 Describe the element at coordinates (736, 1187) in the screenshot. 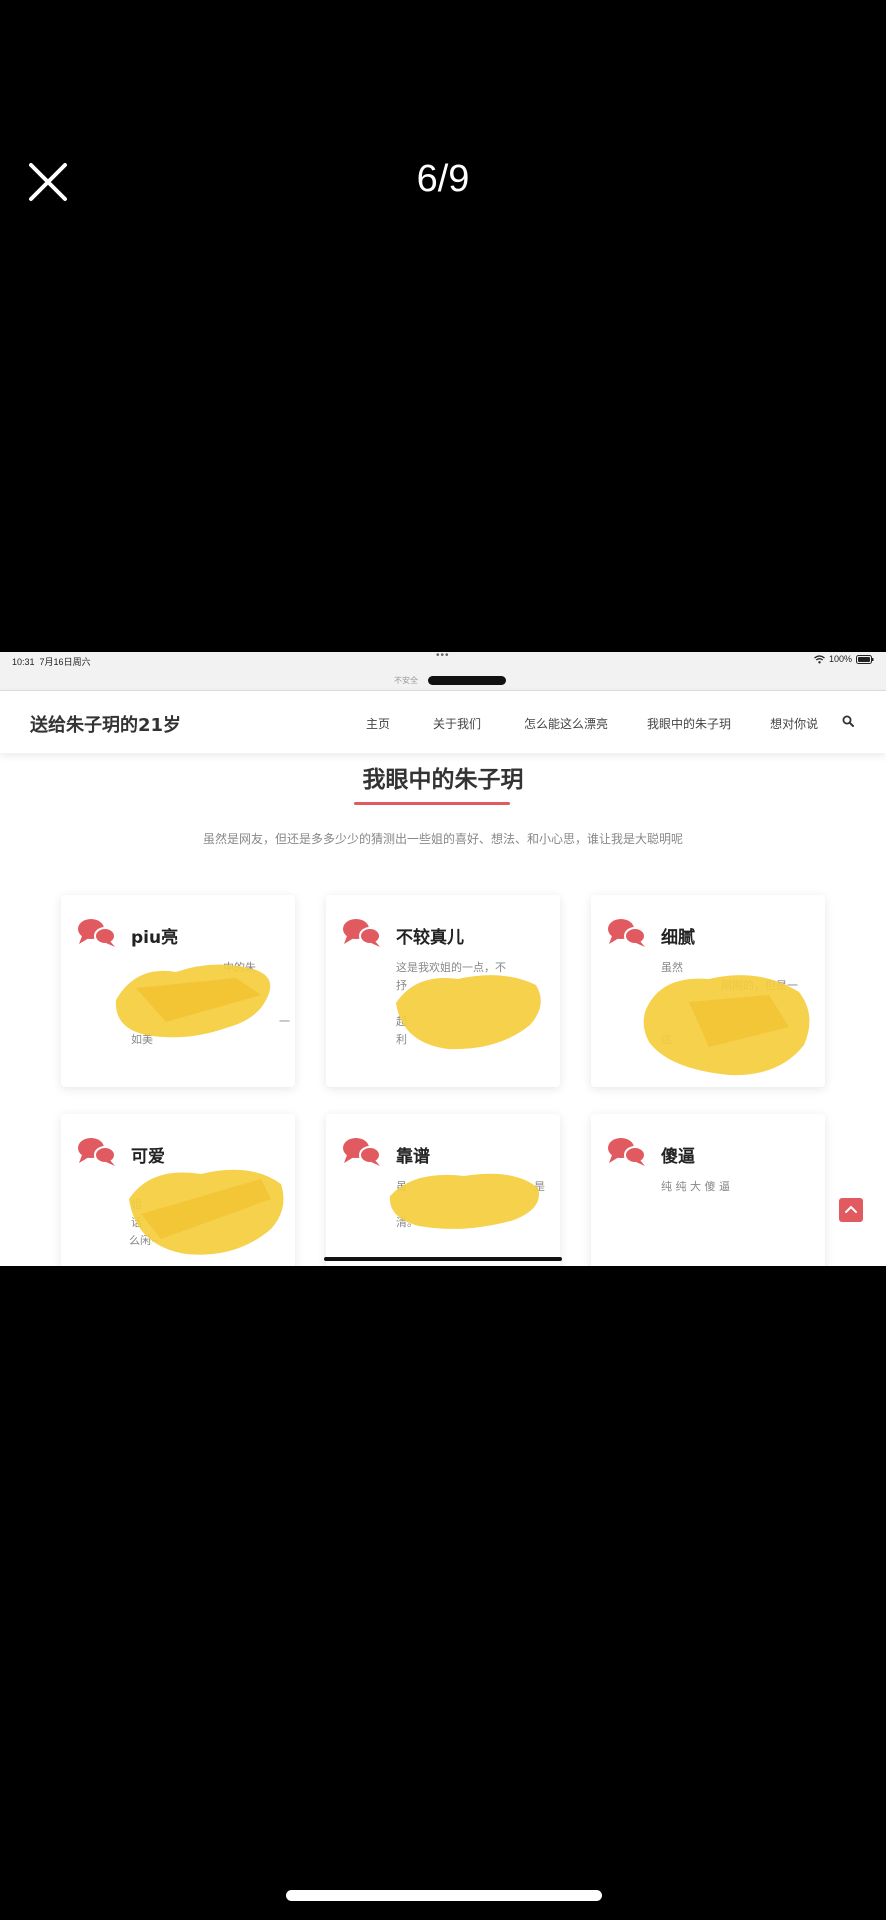

I see `card-text: 纯 纯 大 傻 逼` at that location.